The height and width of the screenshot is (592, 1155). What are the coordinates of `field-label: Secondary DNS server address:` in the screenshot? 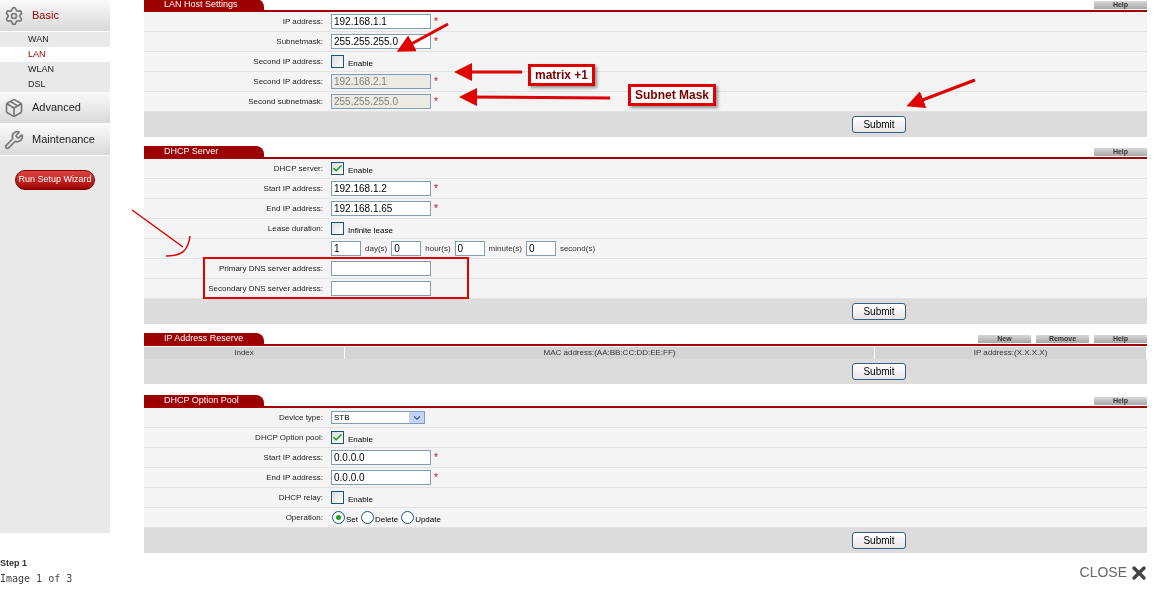 It's located at (265, 288).